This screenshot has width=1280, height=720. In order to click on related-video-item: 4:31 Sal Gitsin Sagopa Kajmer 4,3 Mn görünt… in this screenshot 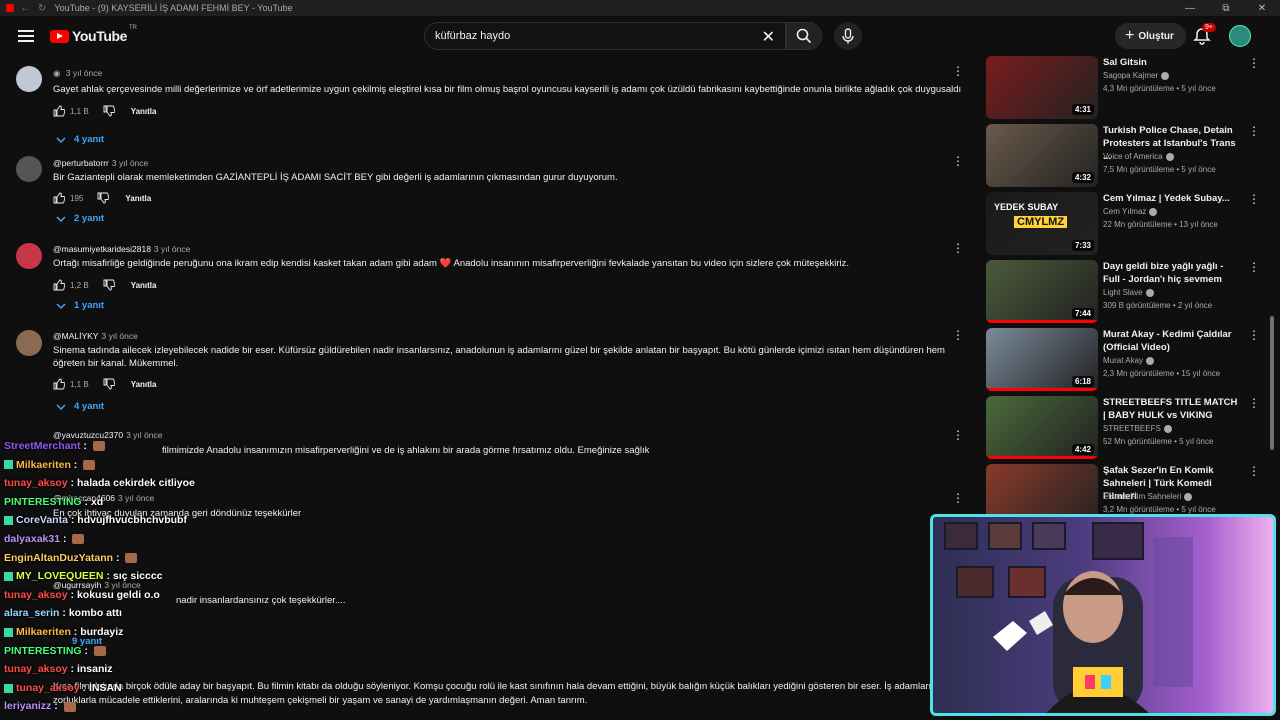, I will do `click(1124, 88)`.